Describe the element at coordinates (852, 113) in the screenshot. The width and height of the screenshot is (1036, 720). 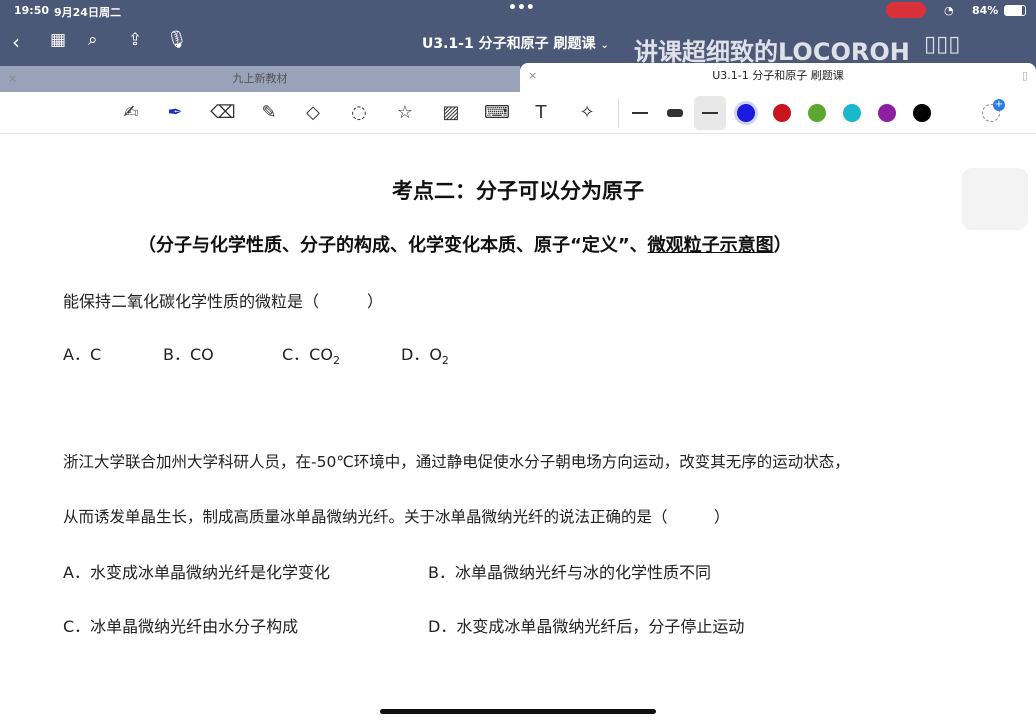
I see `color-swatch-cyan` at that location.